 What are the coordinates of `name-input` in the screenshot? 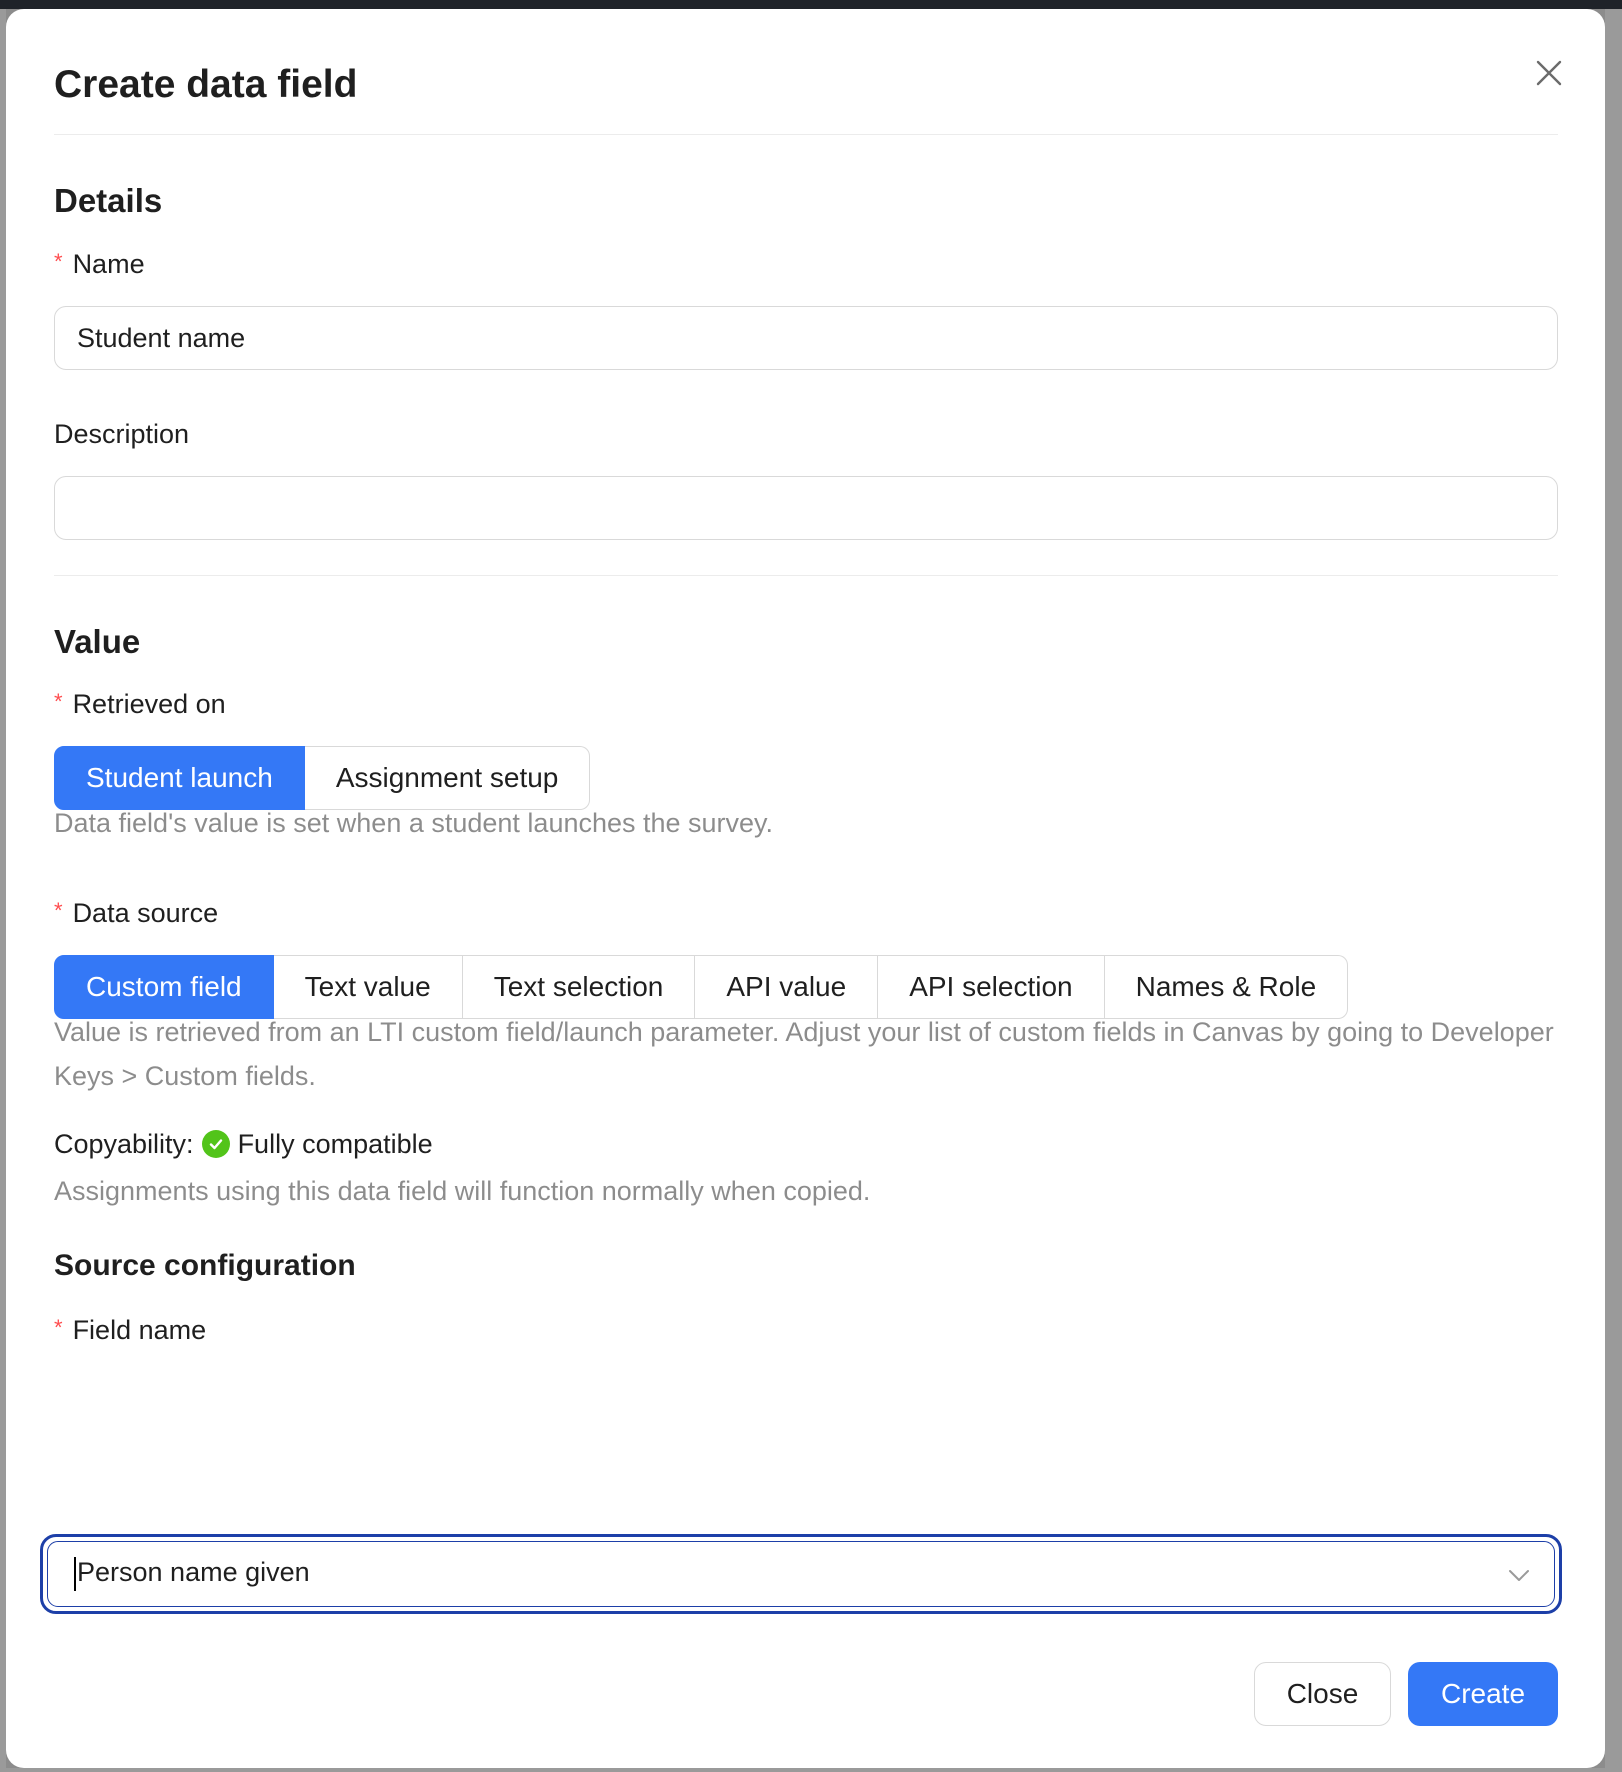 It's located at (806, 338).